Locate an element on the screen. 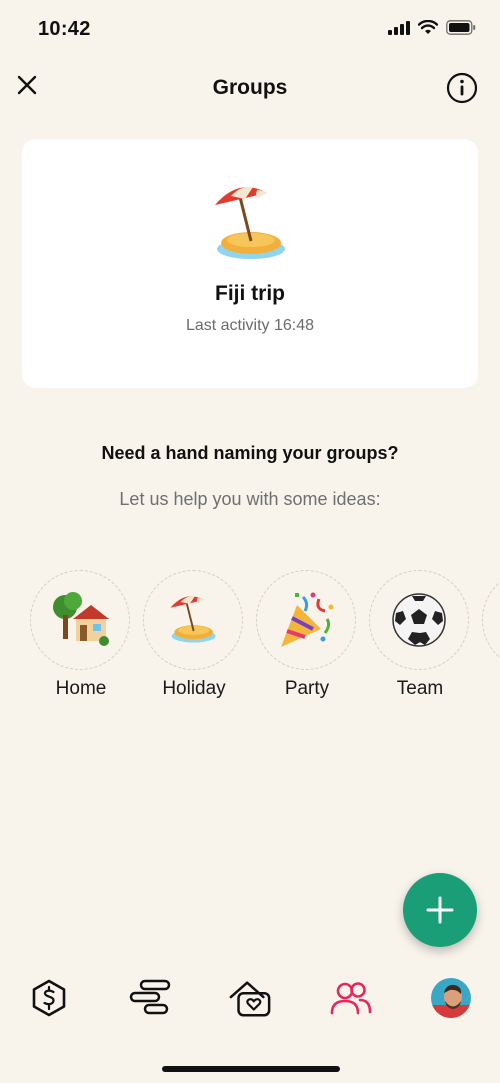 The image size is (500, 1083). tab-shared-house is located at coordinates (250, 998).